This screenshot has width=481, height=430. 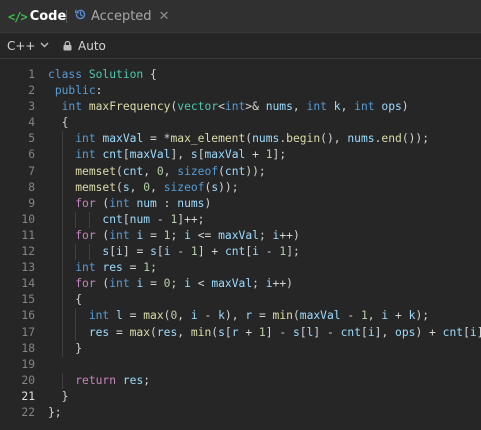 I want to click on code-token: class, so click(x=65, y=74).